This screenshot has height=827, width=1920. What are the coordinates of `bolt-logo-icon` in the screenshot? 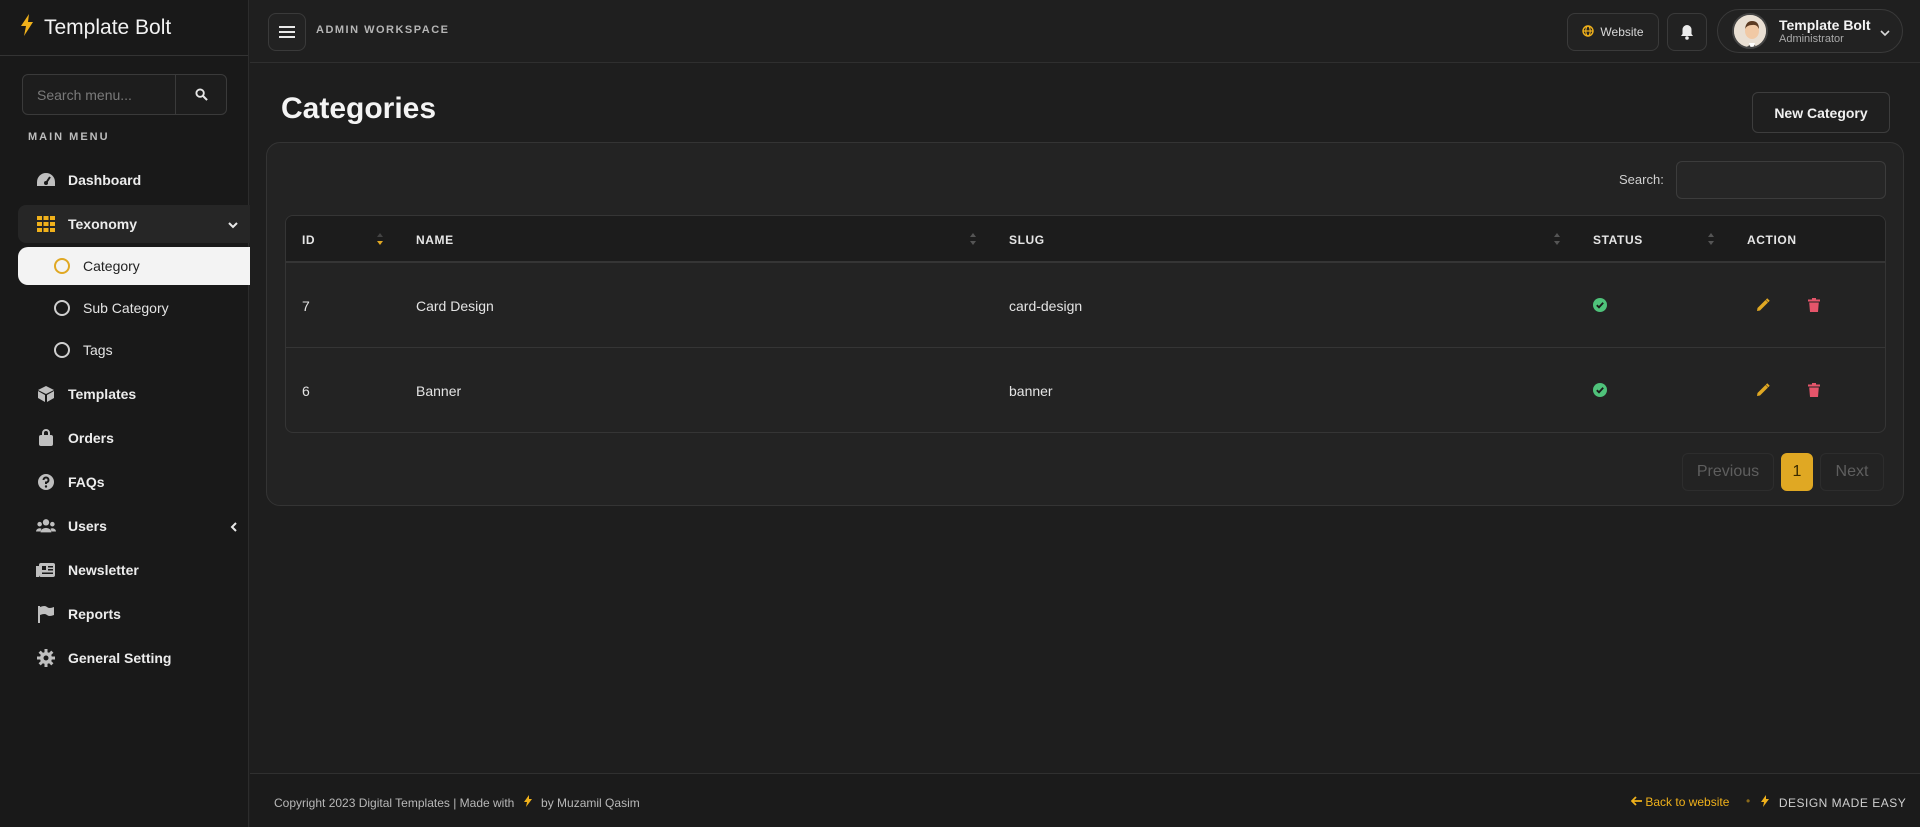 It's located at (27, 27).